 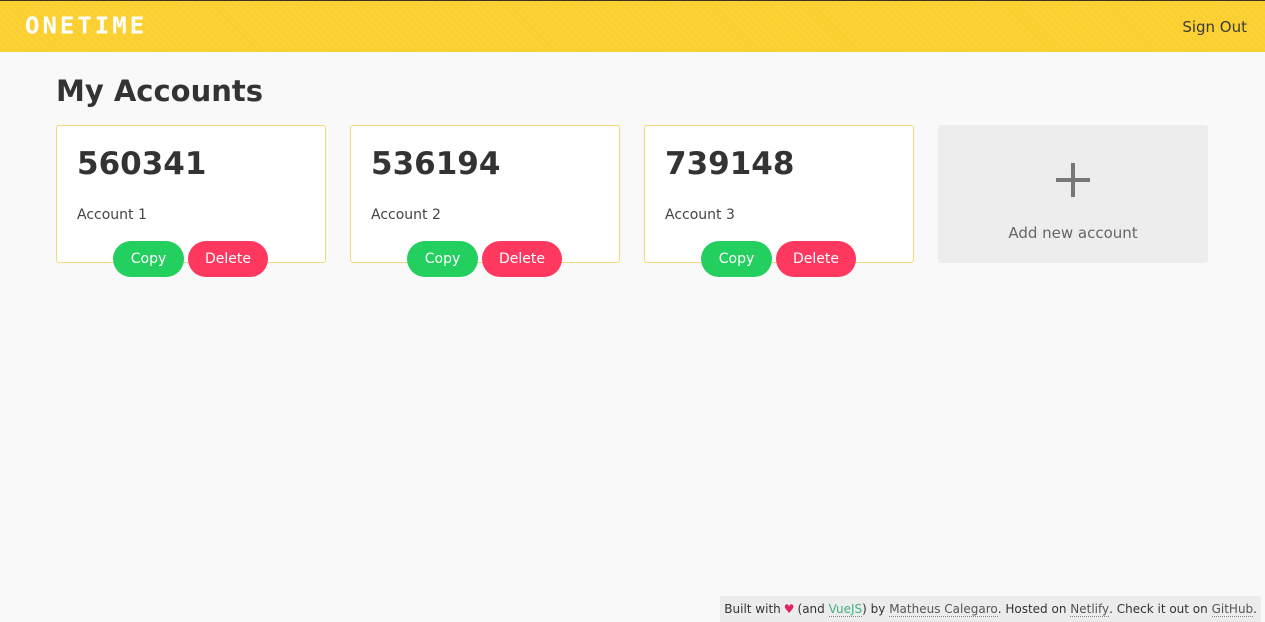 I want to click on app-logo: ONETIME, so click(x=86, y=26).